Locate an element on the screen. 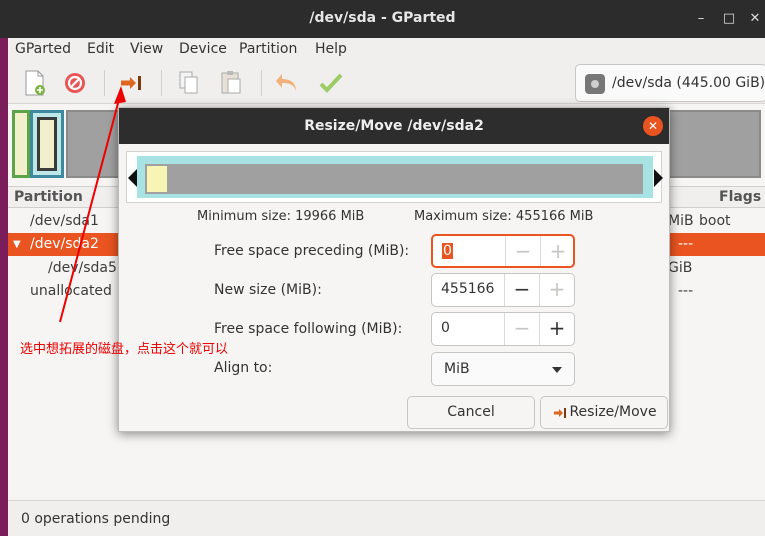  annotation-text: 选中想拓展的磁盘，点击这个就可以 is located at coordinates (124, 349).